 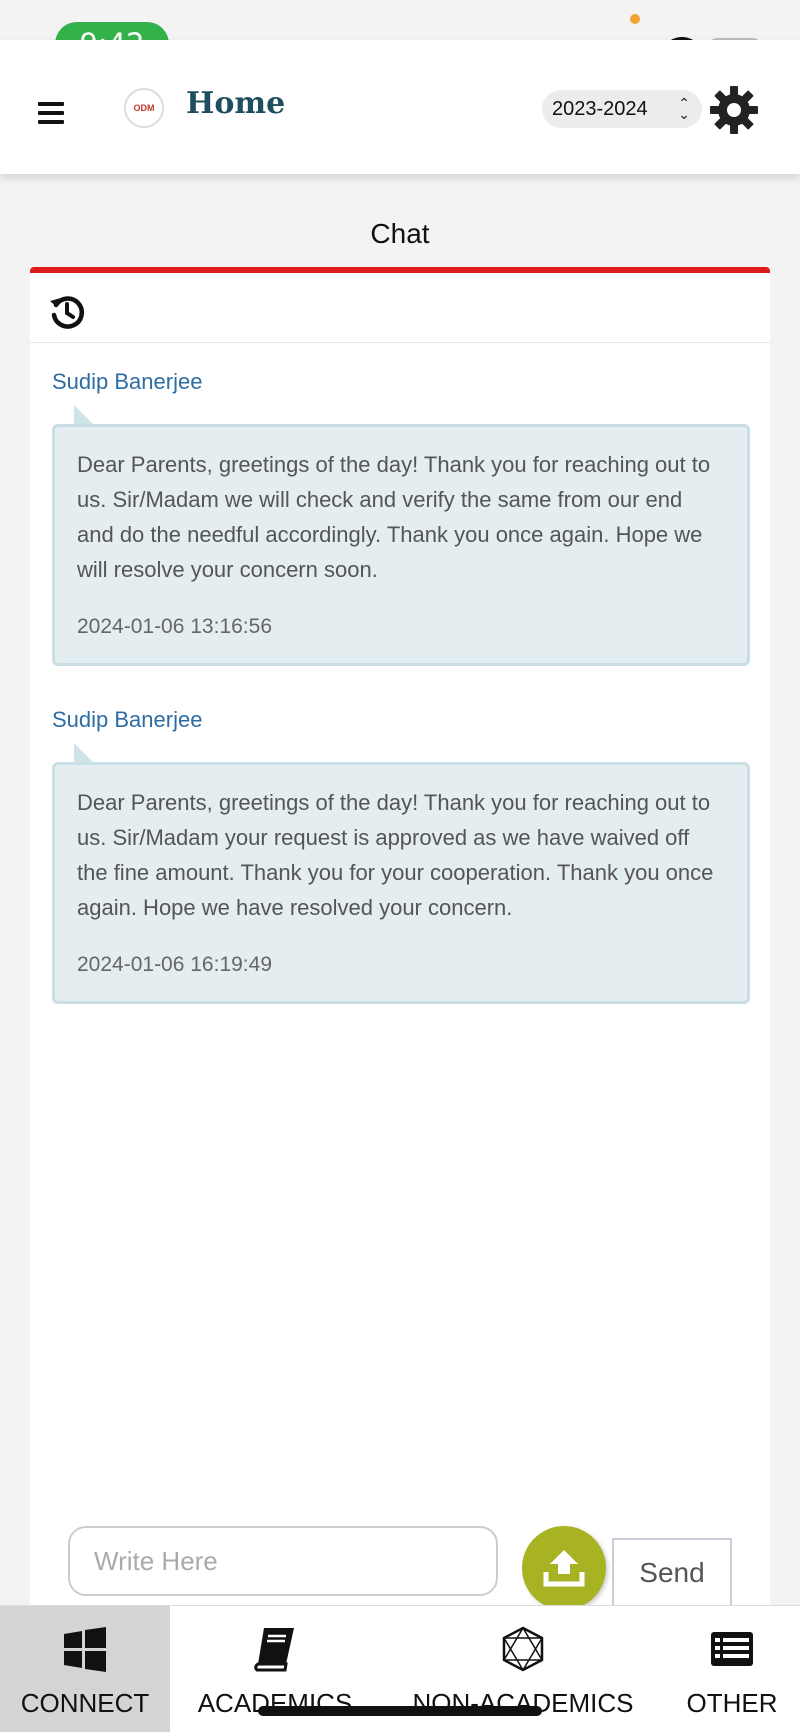 I want to click on polyhedron-icon, so click(x=523, y=1649).